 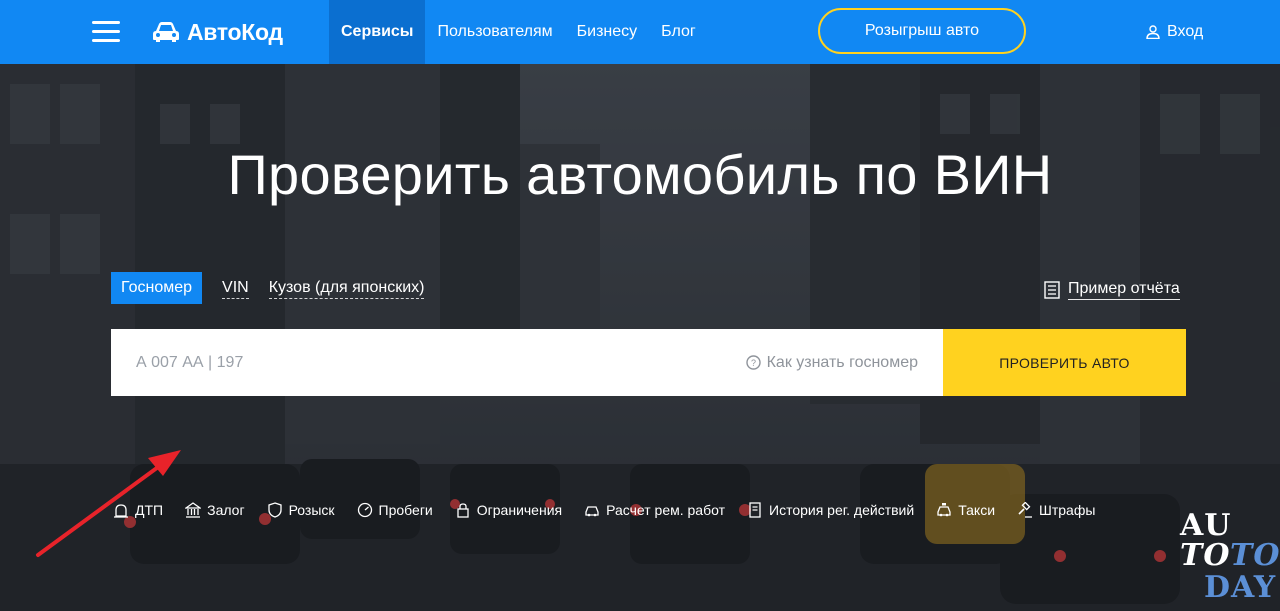 I want to click on service-label: ДТП, so click(x=149, y=510).